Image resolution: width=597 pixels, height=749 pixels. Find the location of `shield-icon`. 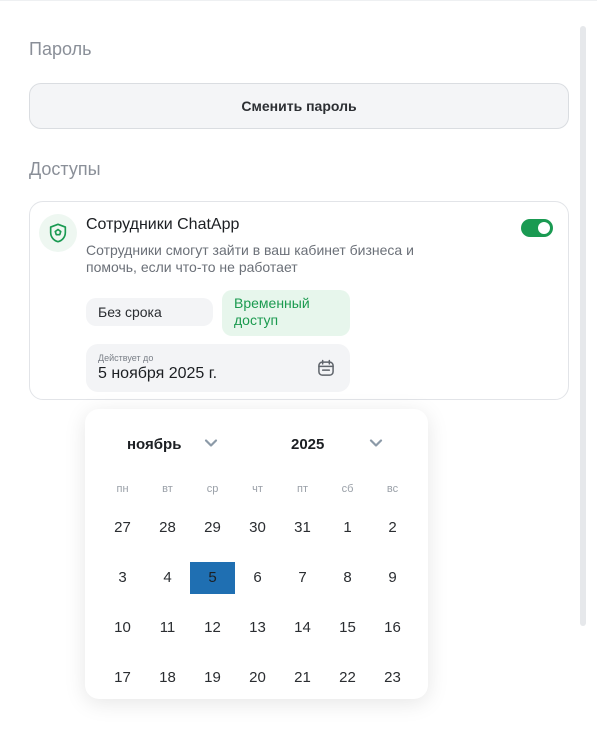

shield-icon is located at coordinates (58, 233).